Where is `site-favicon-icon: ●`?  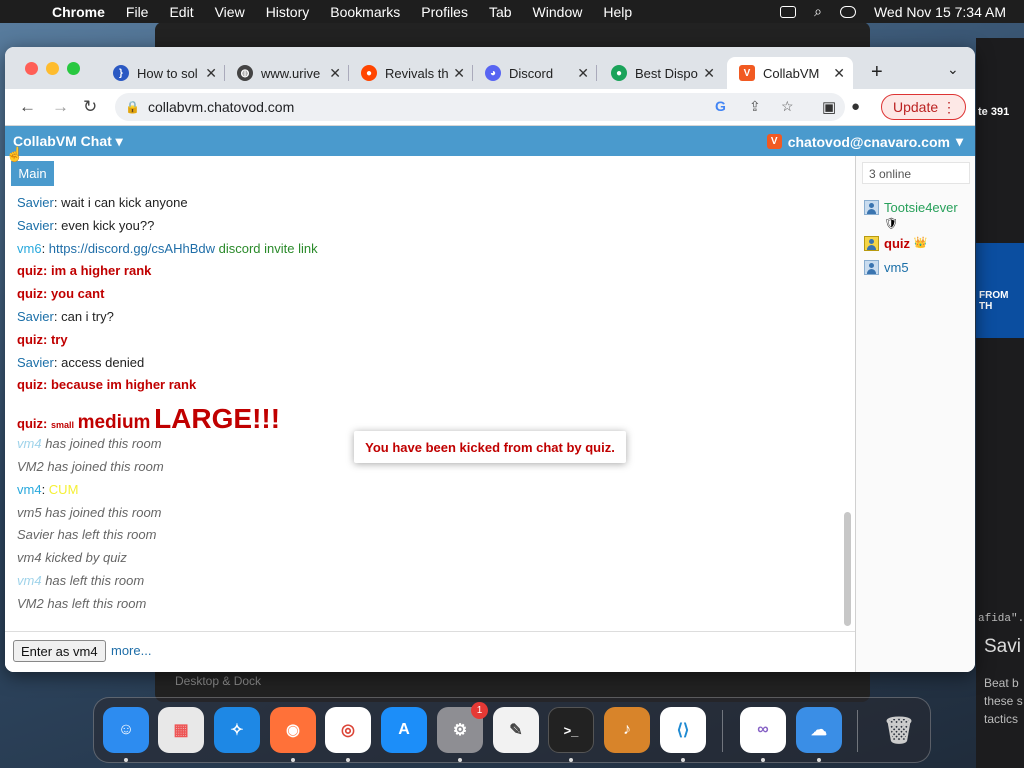 site-favicon-icon: ● is located at coordinates (619, 73).